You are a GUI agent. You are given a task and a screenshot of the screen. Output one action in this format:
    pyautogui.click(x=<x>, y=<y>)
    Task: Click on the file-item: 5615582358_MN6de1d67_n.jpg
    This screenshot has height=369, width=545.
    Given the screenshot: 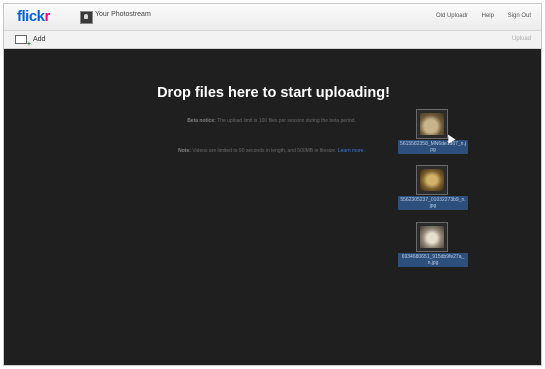 What is the action you would take?
    pyautogui.click(x=433, y=131)
    